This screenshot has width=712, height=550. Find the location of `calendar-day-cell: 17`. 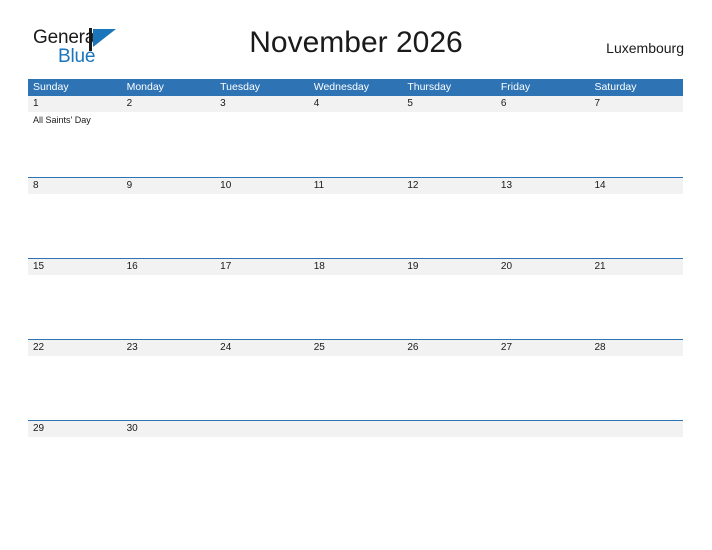

calendar-day-cell: 17 is located at coordinates (262, 299).